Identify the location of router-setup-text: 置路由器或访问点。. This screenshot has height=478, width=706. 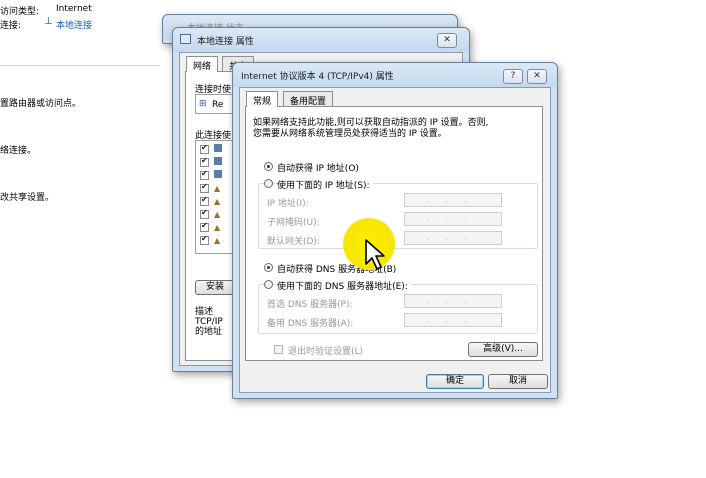
(40, 102).